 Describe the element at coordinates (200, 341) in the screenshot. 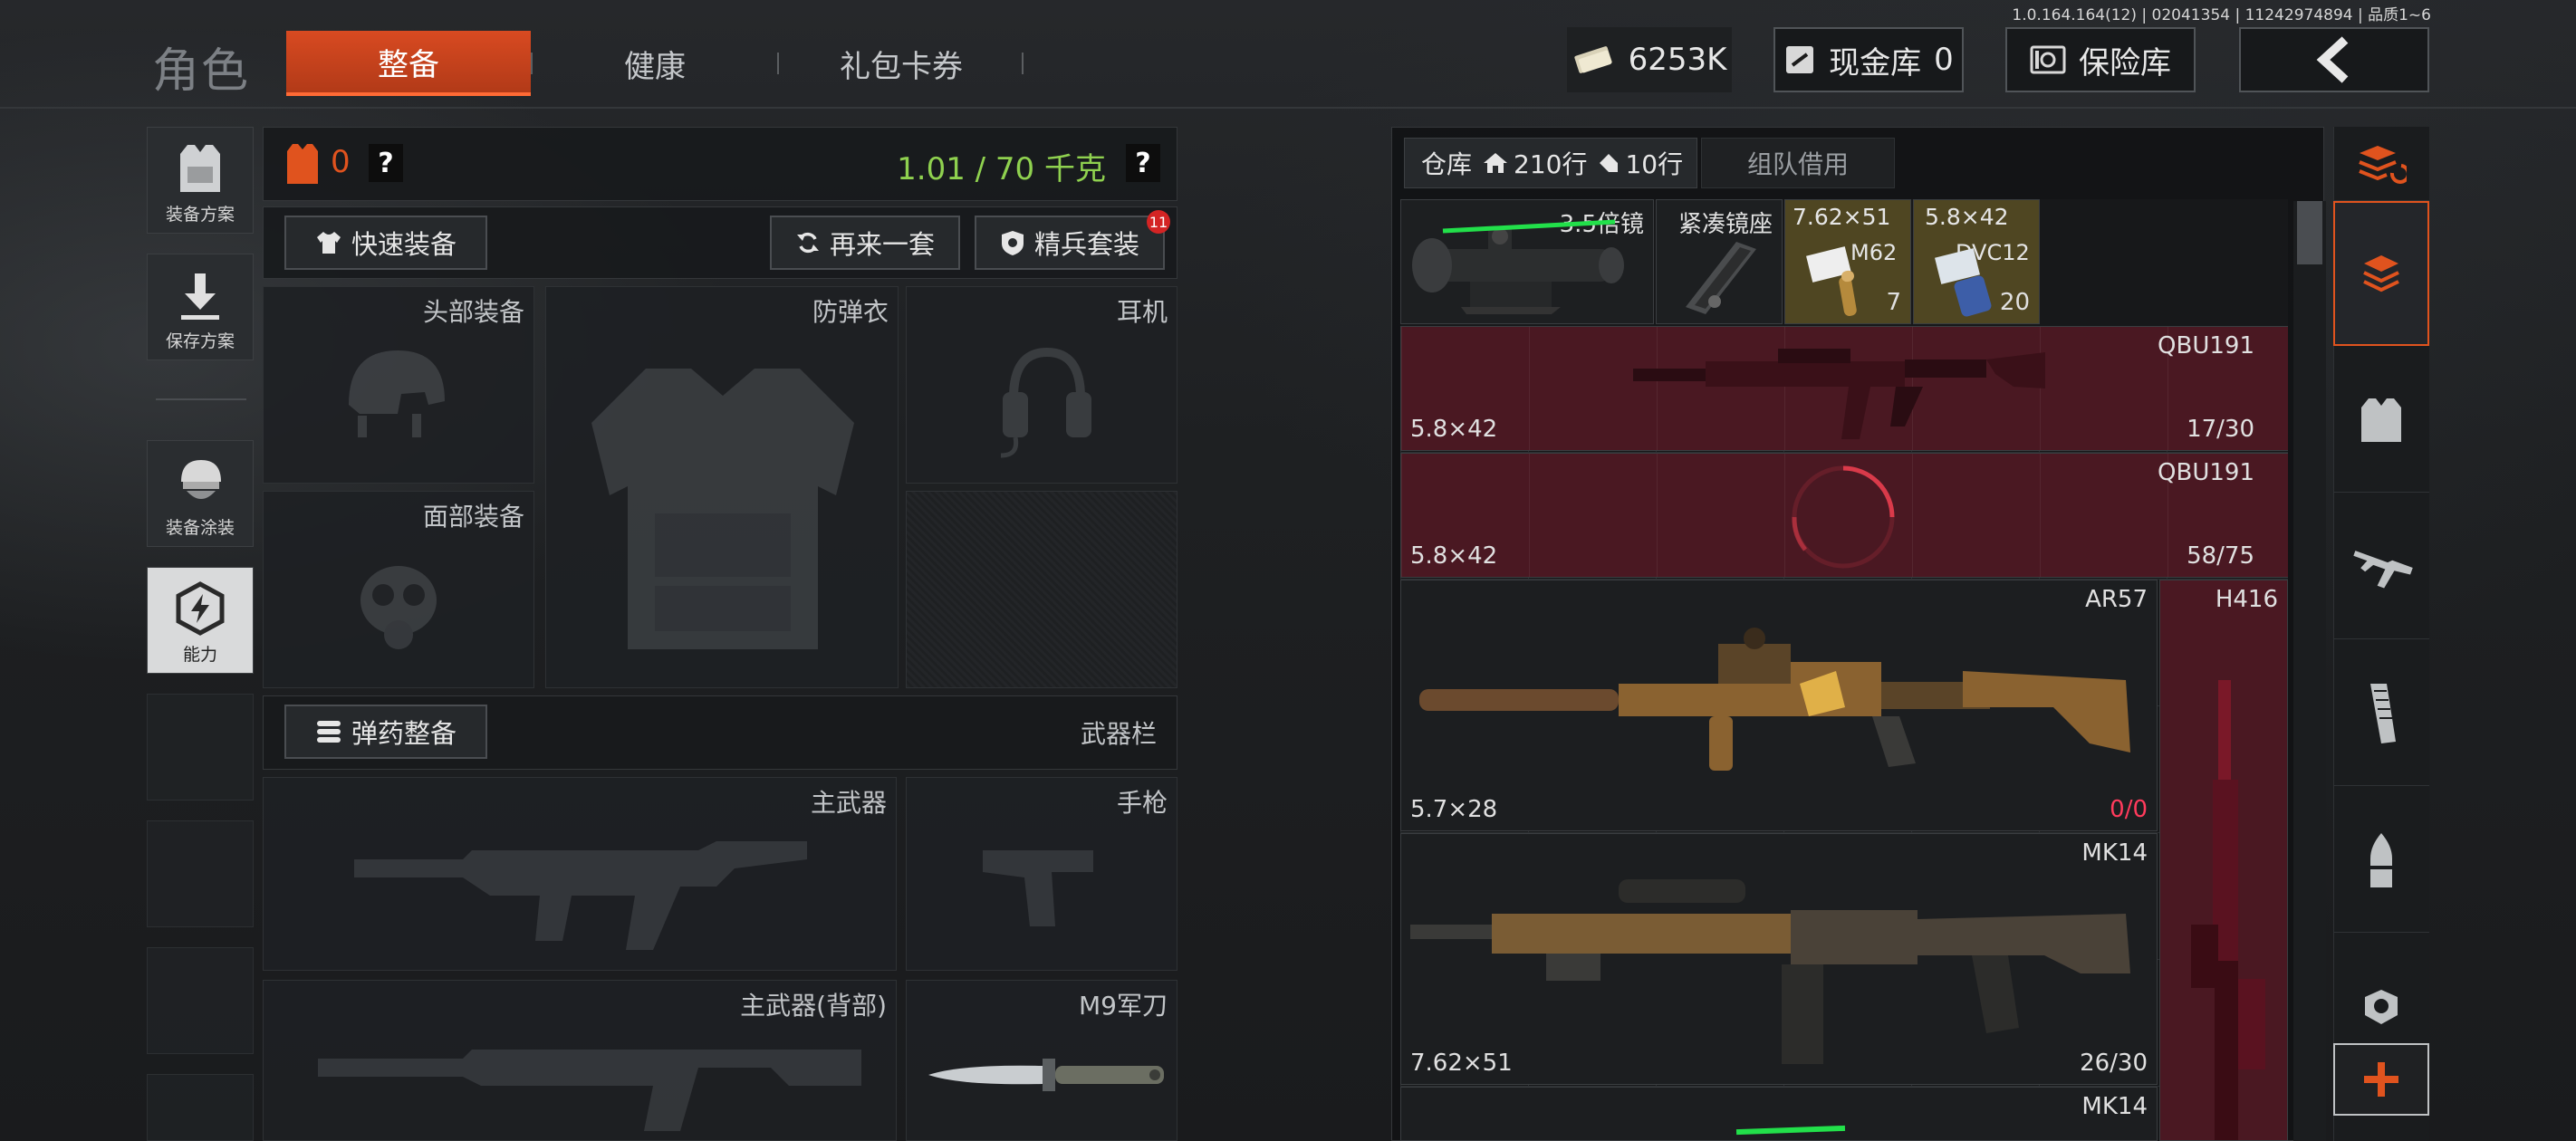

I see `save-plan-label: 保存方案` at that location.